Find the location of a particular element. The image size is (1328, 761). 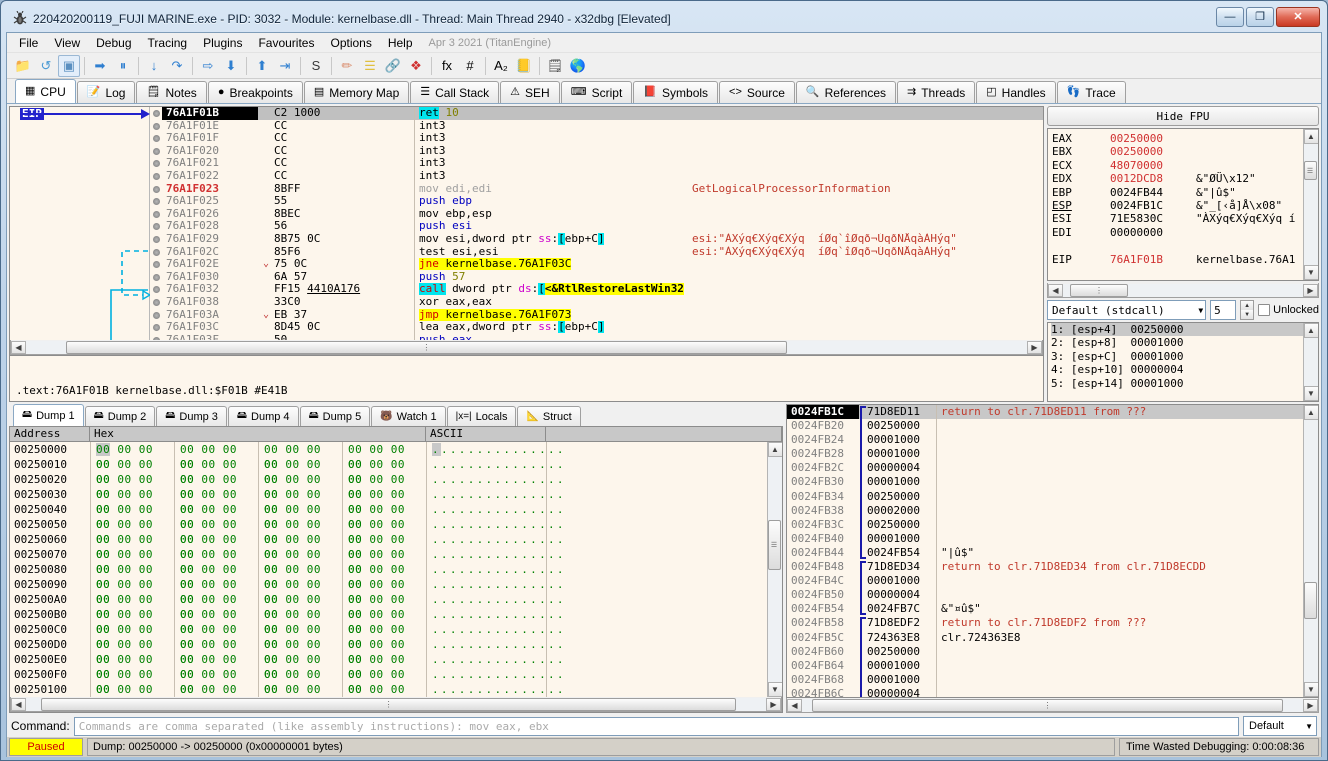

calculator-icon: 🗒 is located at coordinates (555, 66).